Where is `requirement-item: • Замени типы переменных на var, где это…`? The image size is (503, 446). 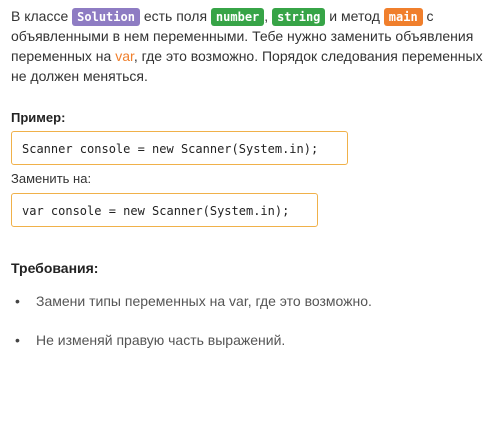
requirement-item: • Замени типы переменных на var, где это… is located at coordinates (191, 309).